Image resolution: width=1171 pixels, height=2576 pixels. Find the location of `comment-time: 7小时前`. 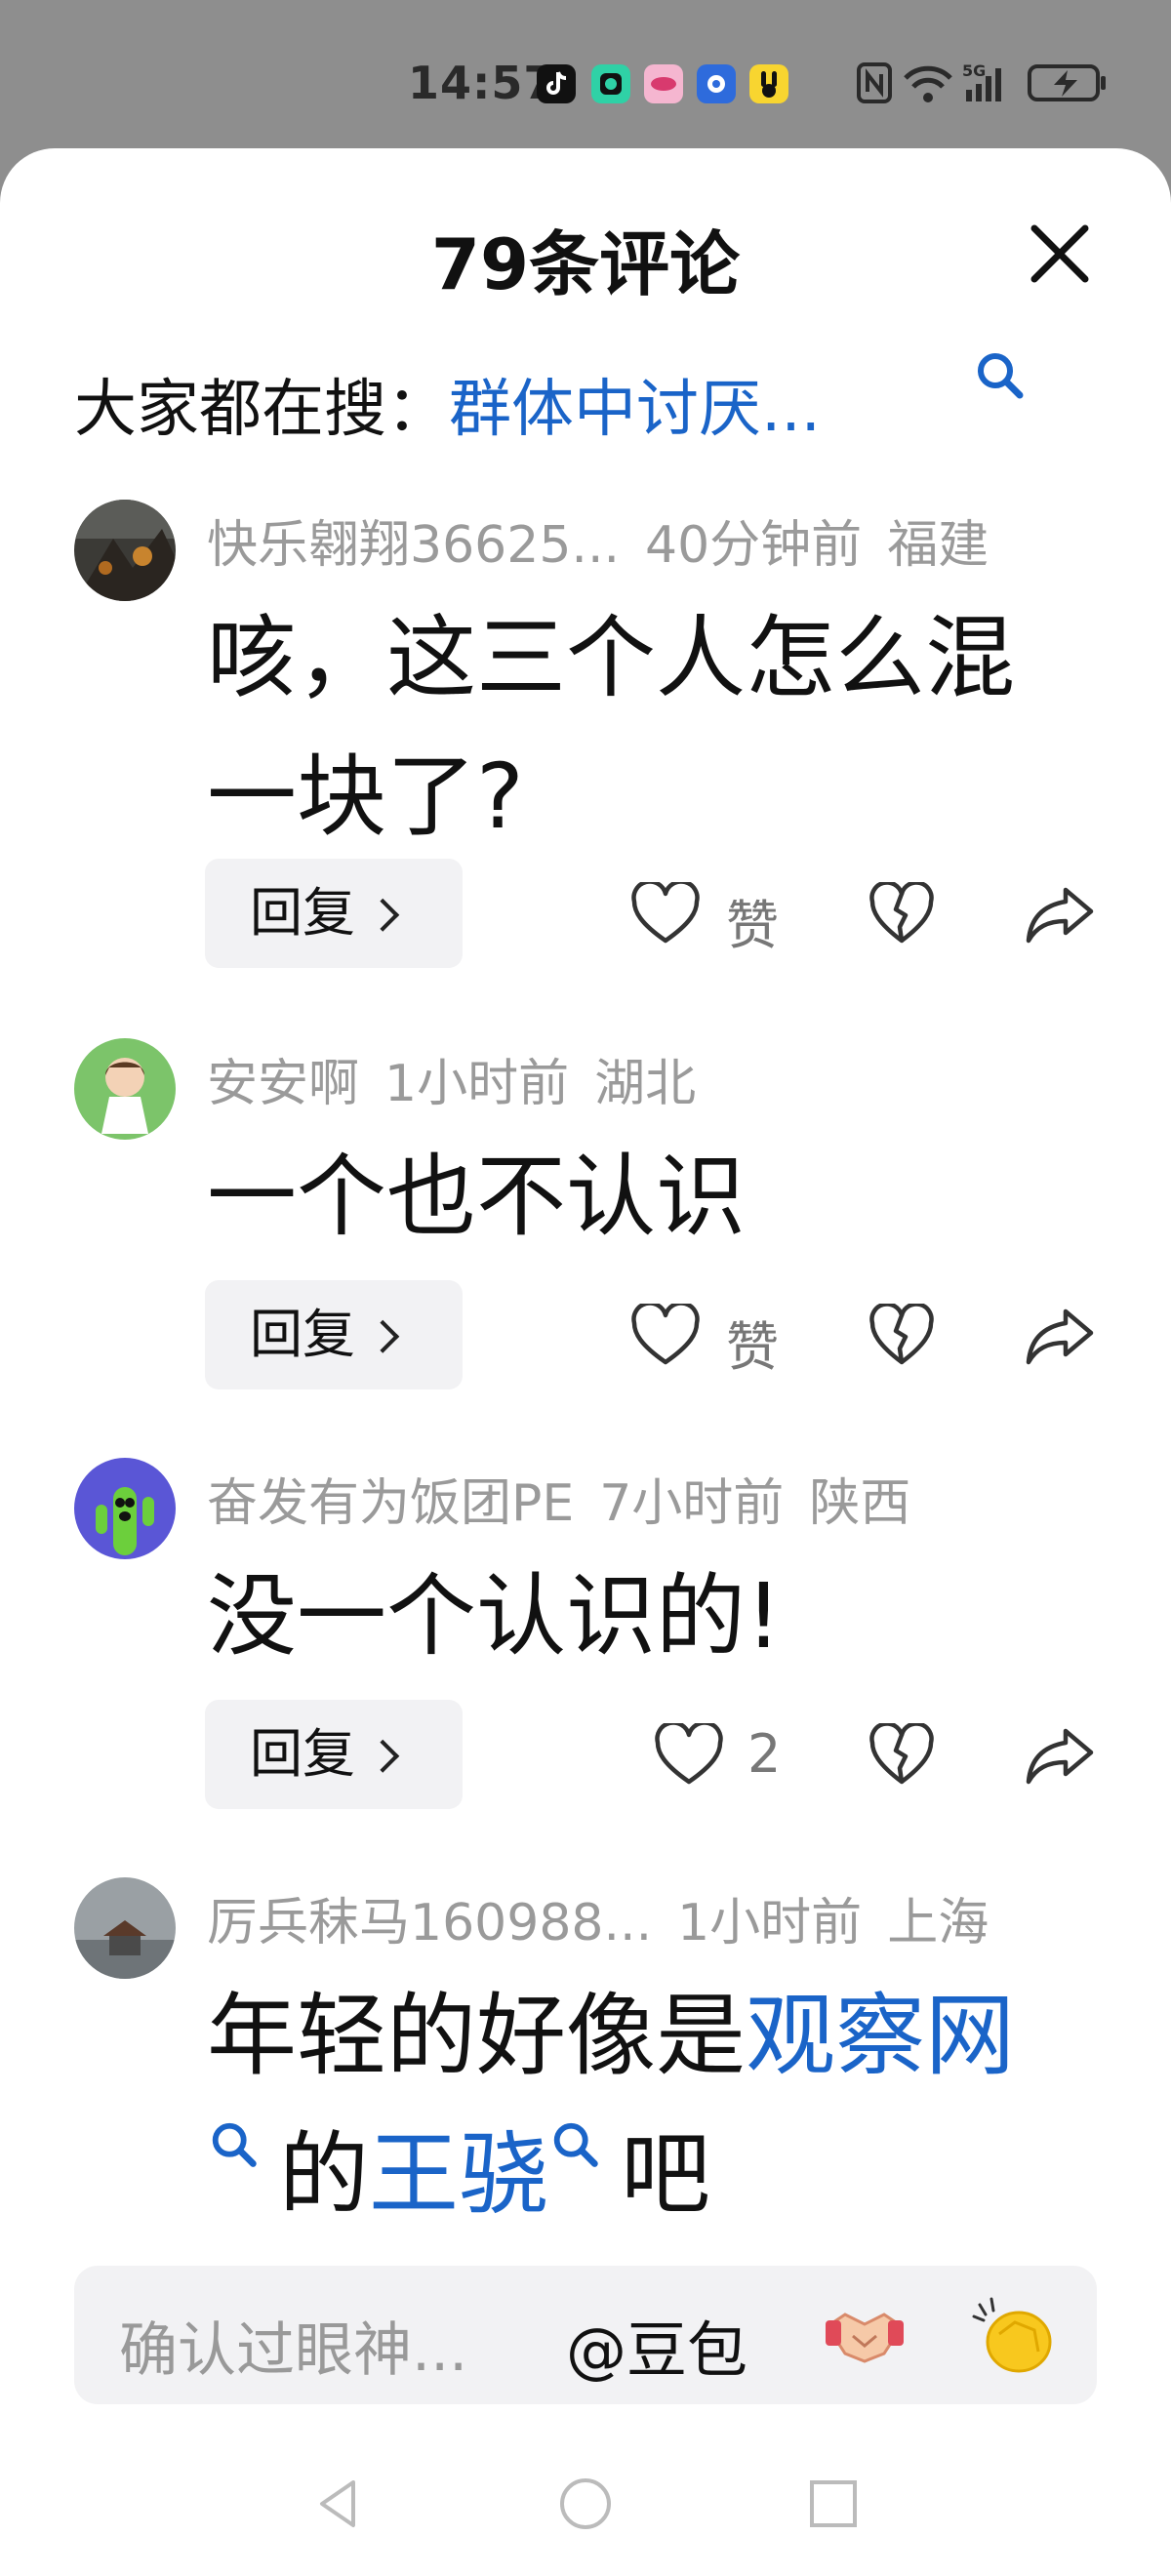

comment-time: 7小时前 is located at coordinates (692, 1503).